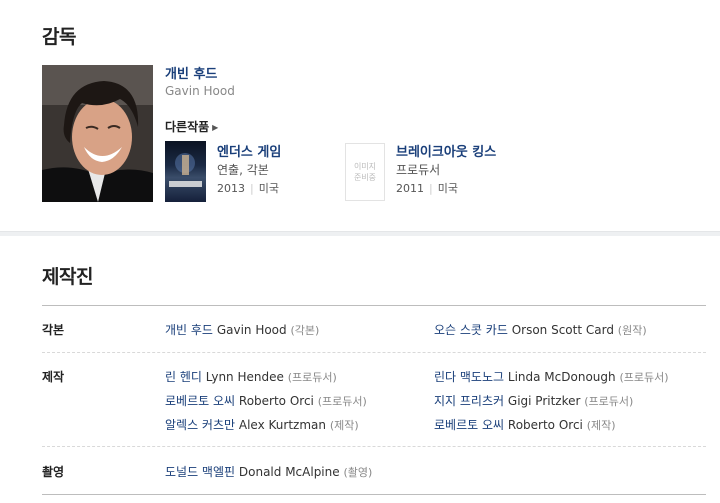 Image resolution: width=720 pixels, height=503 pixels. Describe the element at coordinates (561, 377) in the screenshot. I see `credit-name-en: Linda McDonough` at that location.